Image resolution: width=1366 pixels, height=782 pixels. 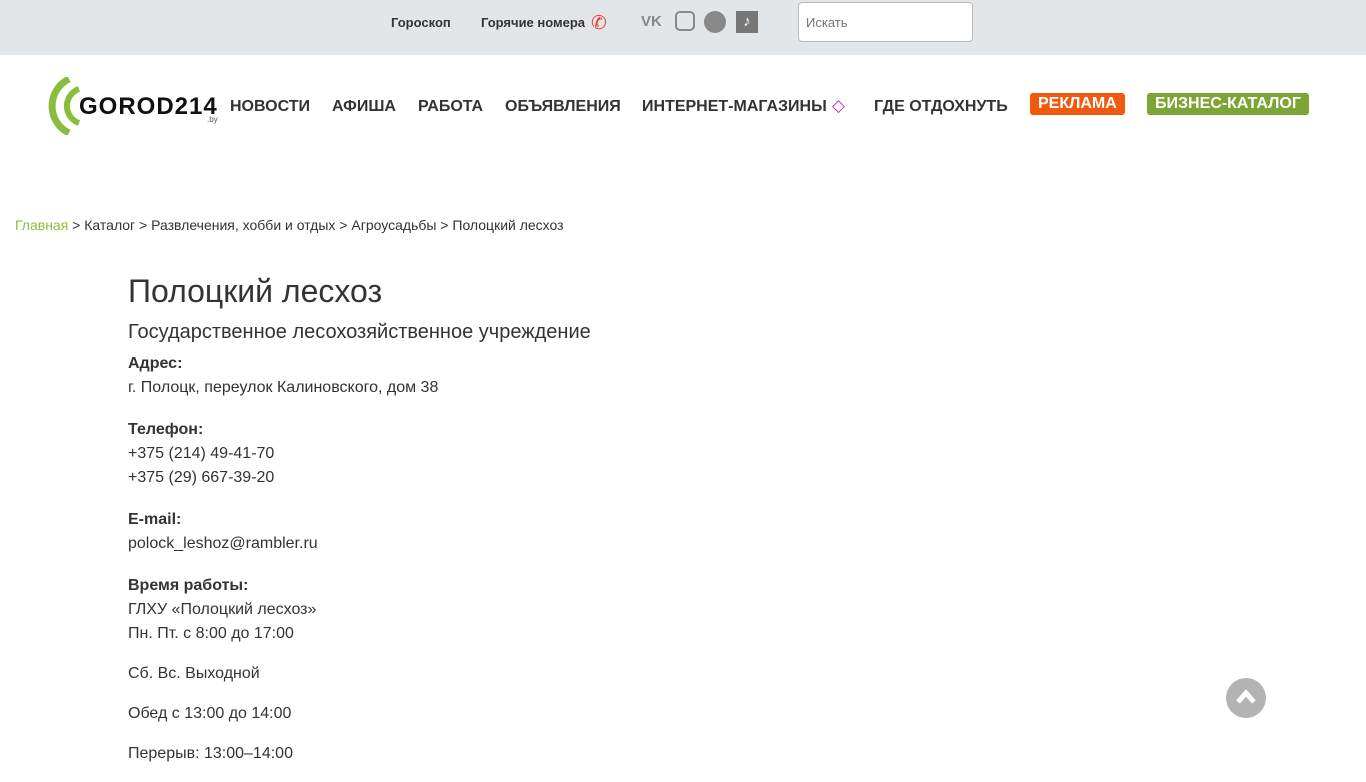 What do you see at coordinates (450, 107) in the screenshot?
I see `nav-work: РАБОТА` at bounding box center [450, 107].